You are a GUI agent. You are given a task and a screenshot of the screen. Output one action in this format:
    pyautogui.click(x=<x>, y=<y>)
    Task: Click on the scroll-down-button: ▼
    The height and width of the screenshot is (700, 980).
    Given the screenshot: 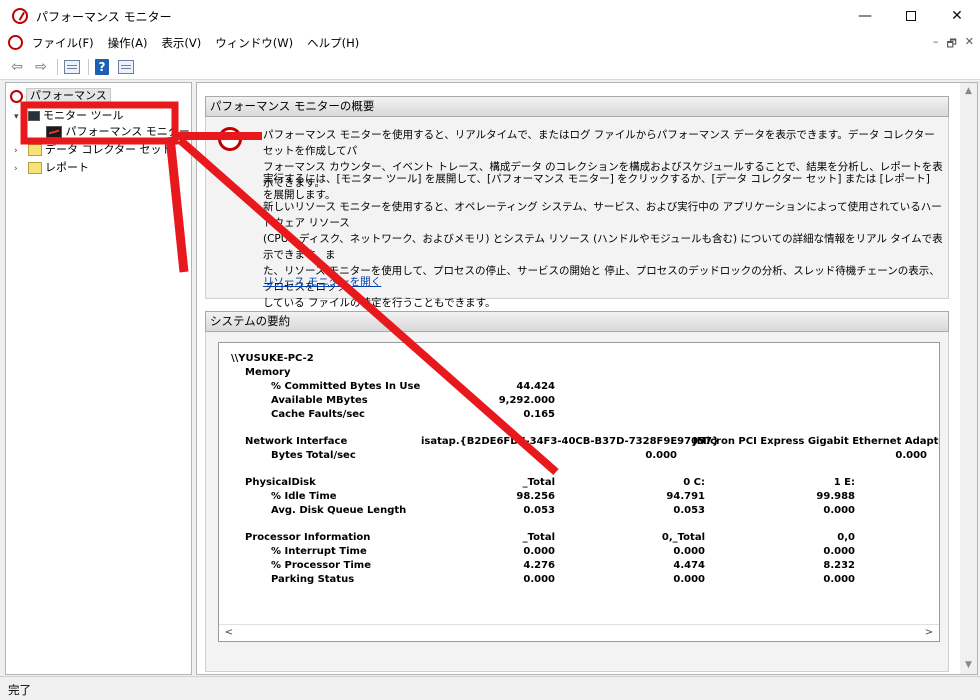 What is the action you would take?
    pyautogui.click(x=968, y=665)
    